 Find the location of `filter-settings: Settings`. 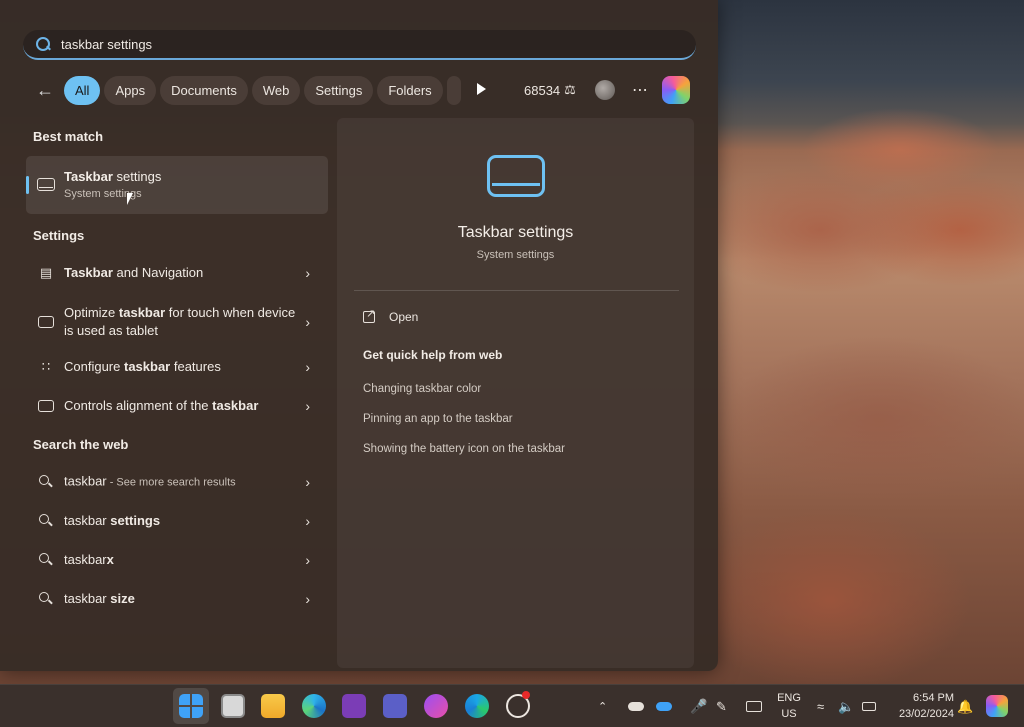

filter-settings: Settings is located at coordinates (339, 90).